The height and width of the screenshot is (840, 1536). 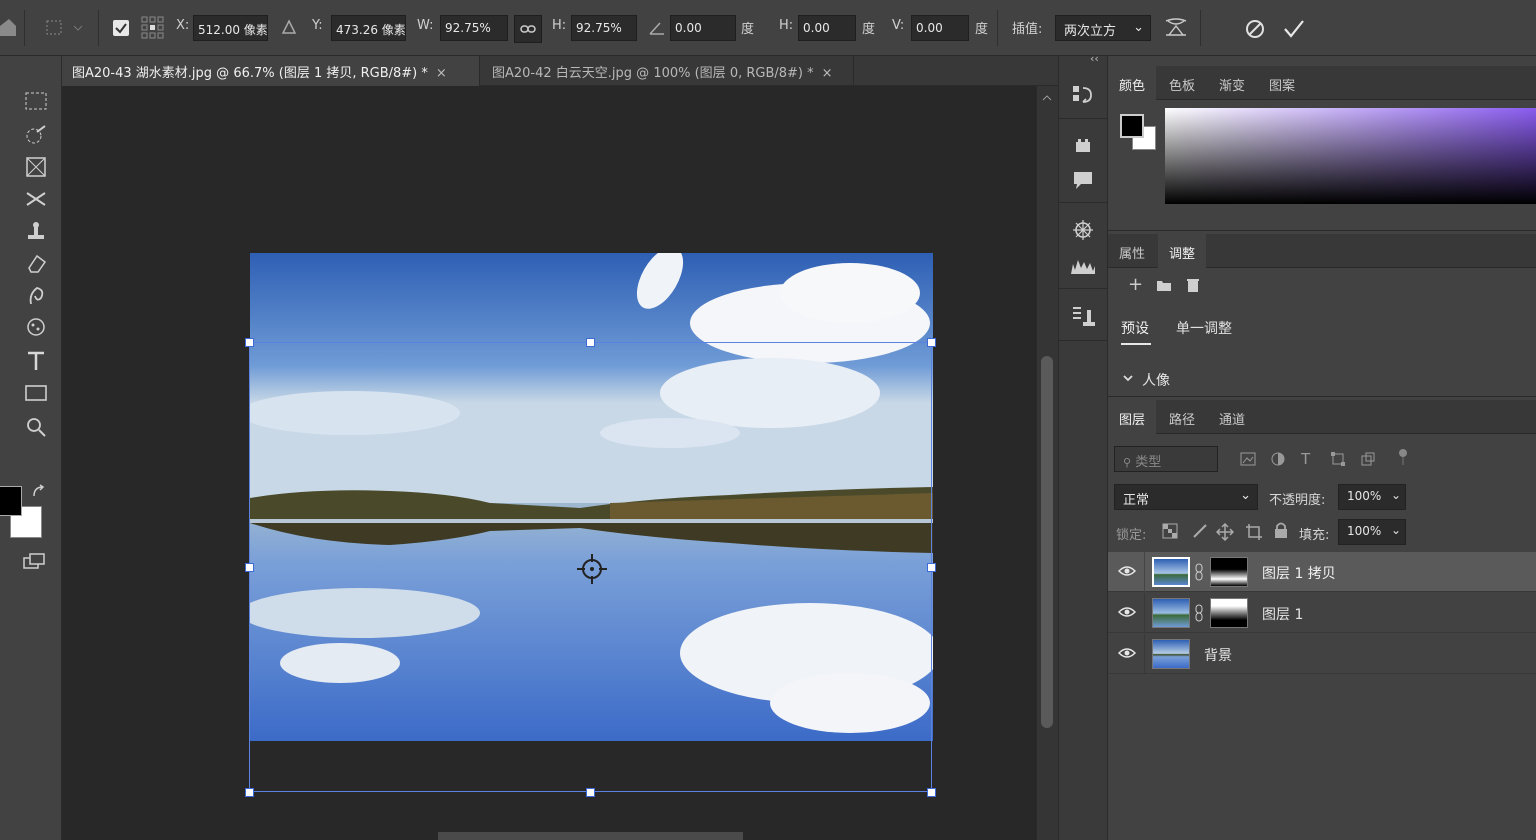 What do you see at coordinates (931, 342) in the screenshot?
I see `transform-handle-top-right` at bounding box center [931, 342].